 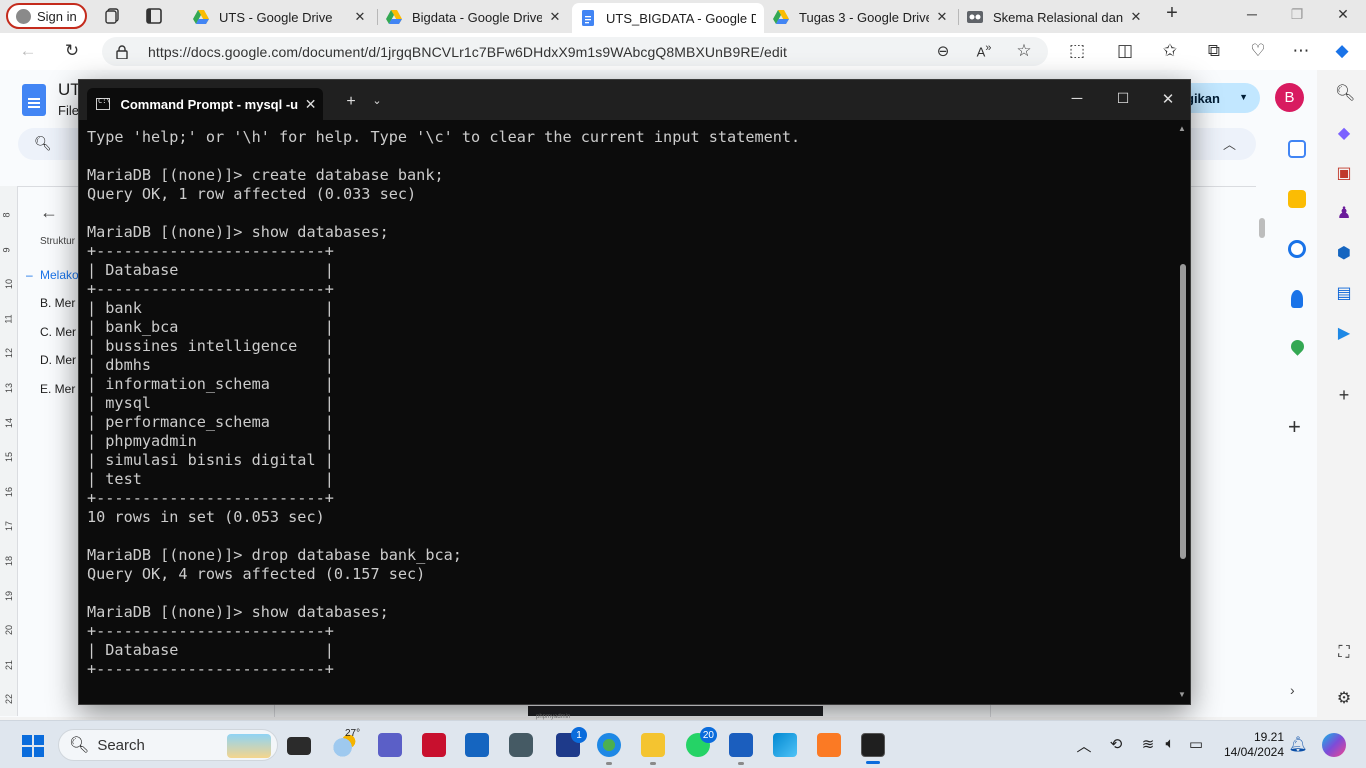 What do you see at coordinates (1182, 128) in the screenshot?
I see `scroll-up-icon: ▲` at bounding box center [1182, 128].